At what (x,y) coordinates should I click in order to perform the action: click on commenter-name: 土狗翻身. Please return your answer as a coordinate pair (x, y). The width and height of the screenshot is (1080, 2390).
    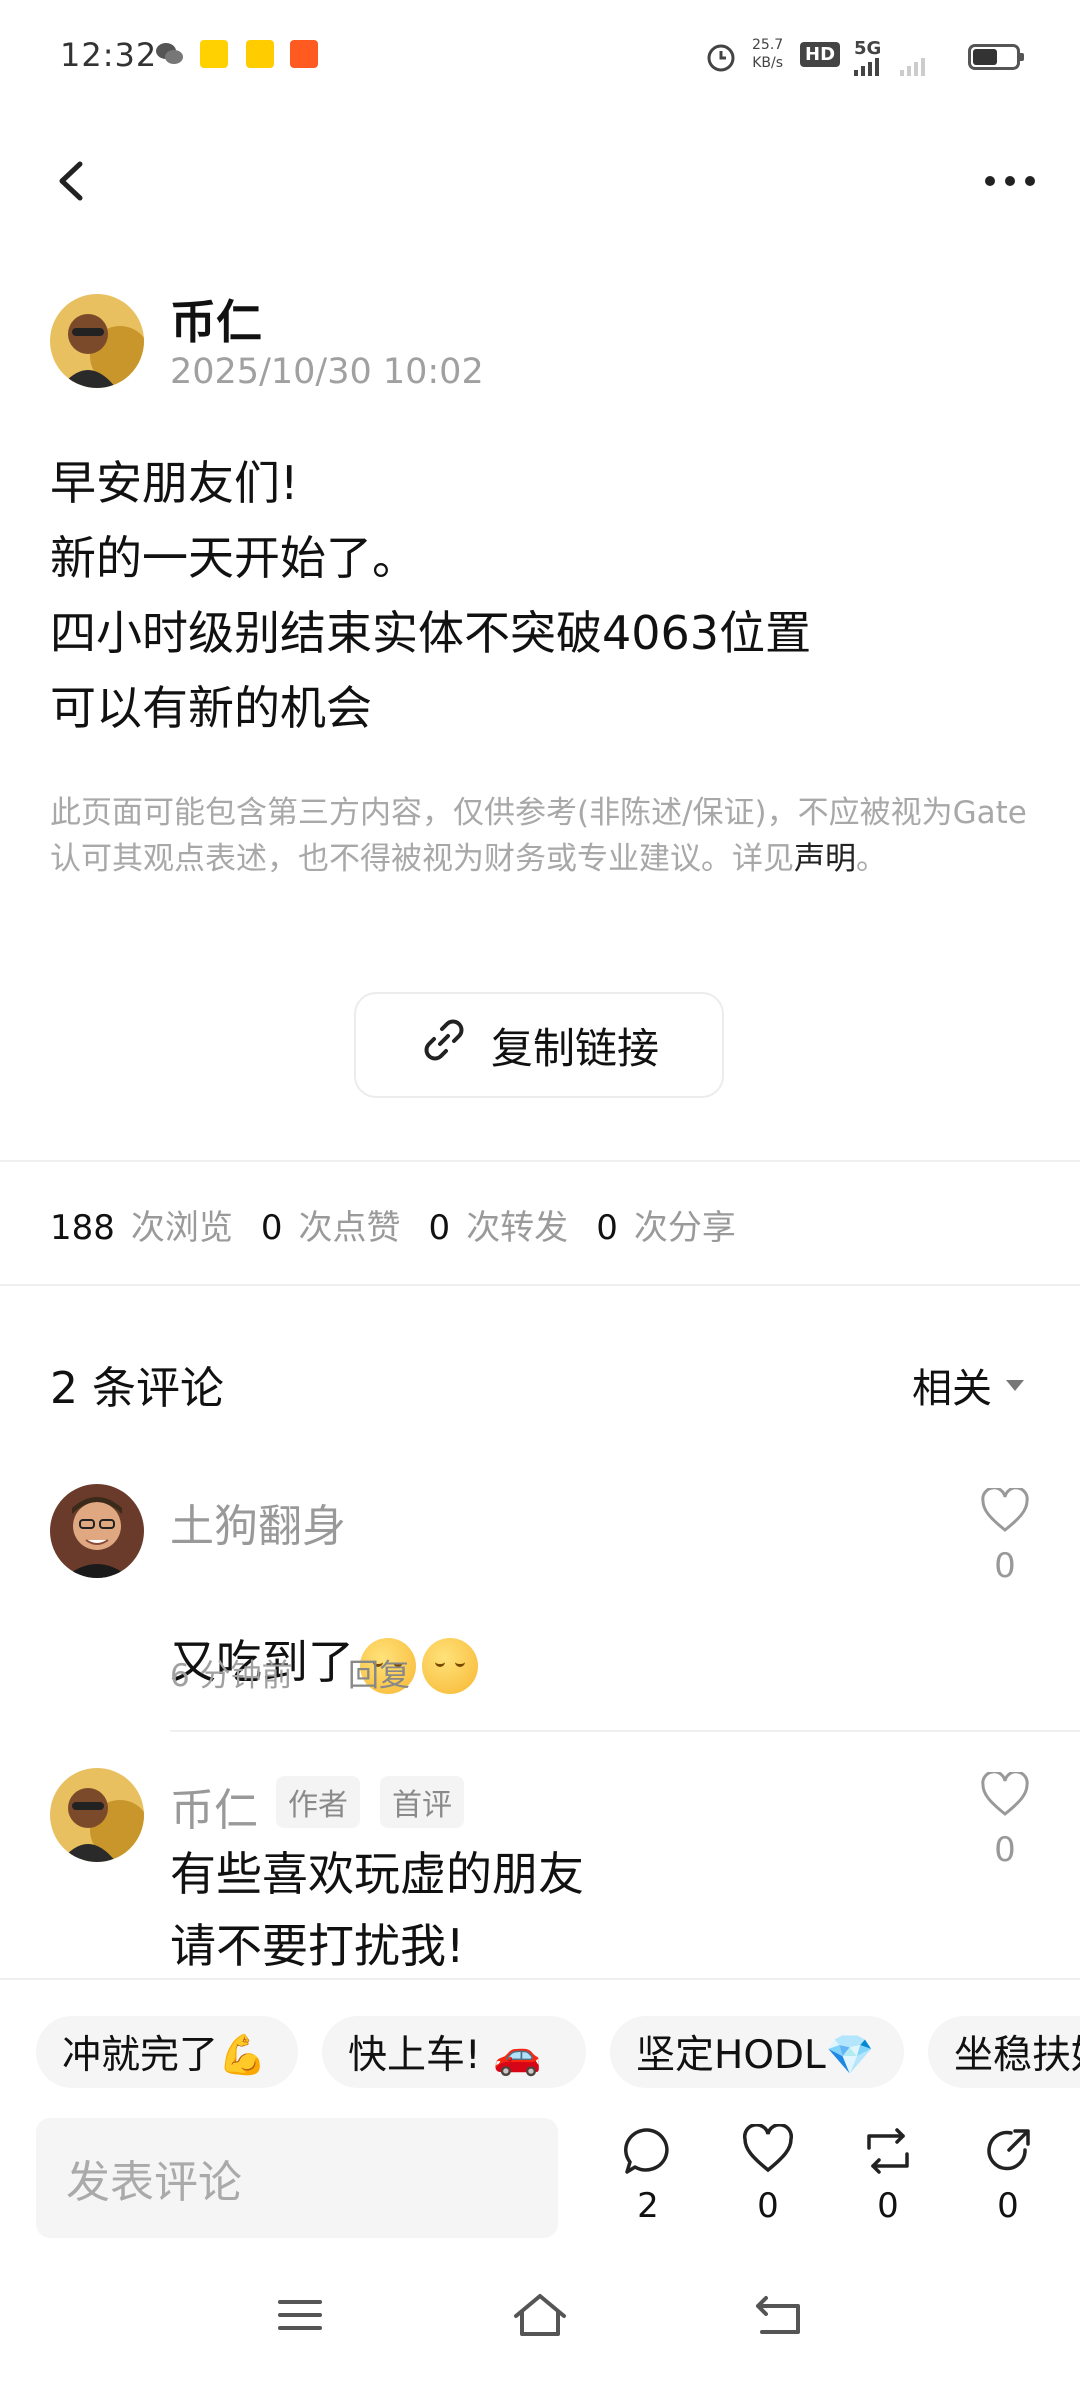
    Looking at the image, I should click on (258, 1522).